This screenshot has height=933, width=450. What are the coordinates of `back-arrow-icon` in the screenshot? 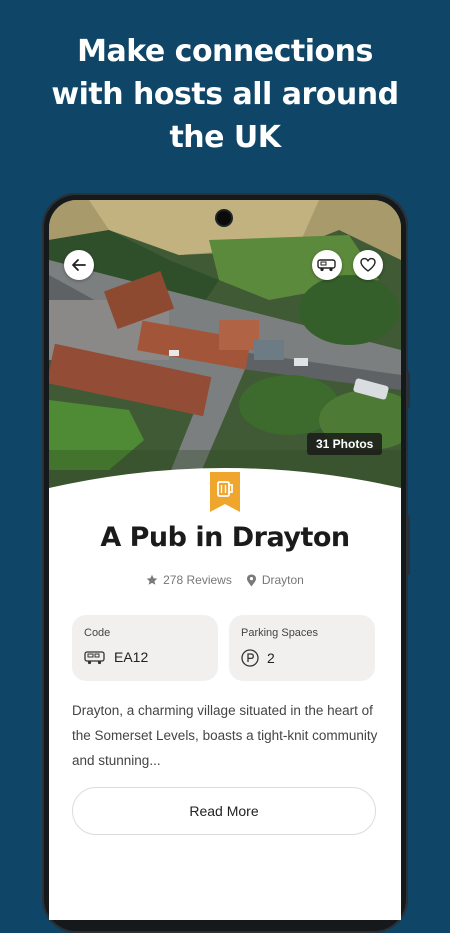 It's located at (79, 265).